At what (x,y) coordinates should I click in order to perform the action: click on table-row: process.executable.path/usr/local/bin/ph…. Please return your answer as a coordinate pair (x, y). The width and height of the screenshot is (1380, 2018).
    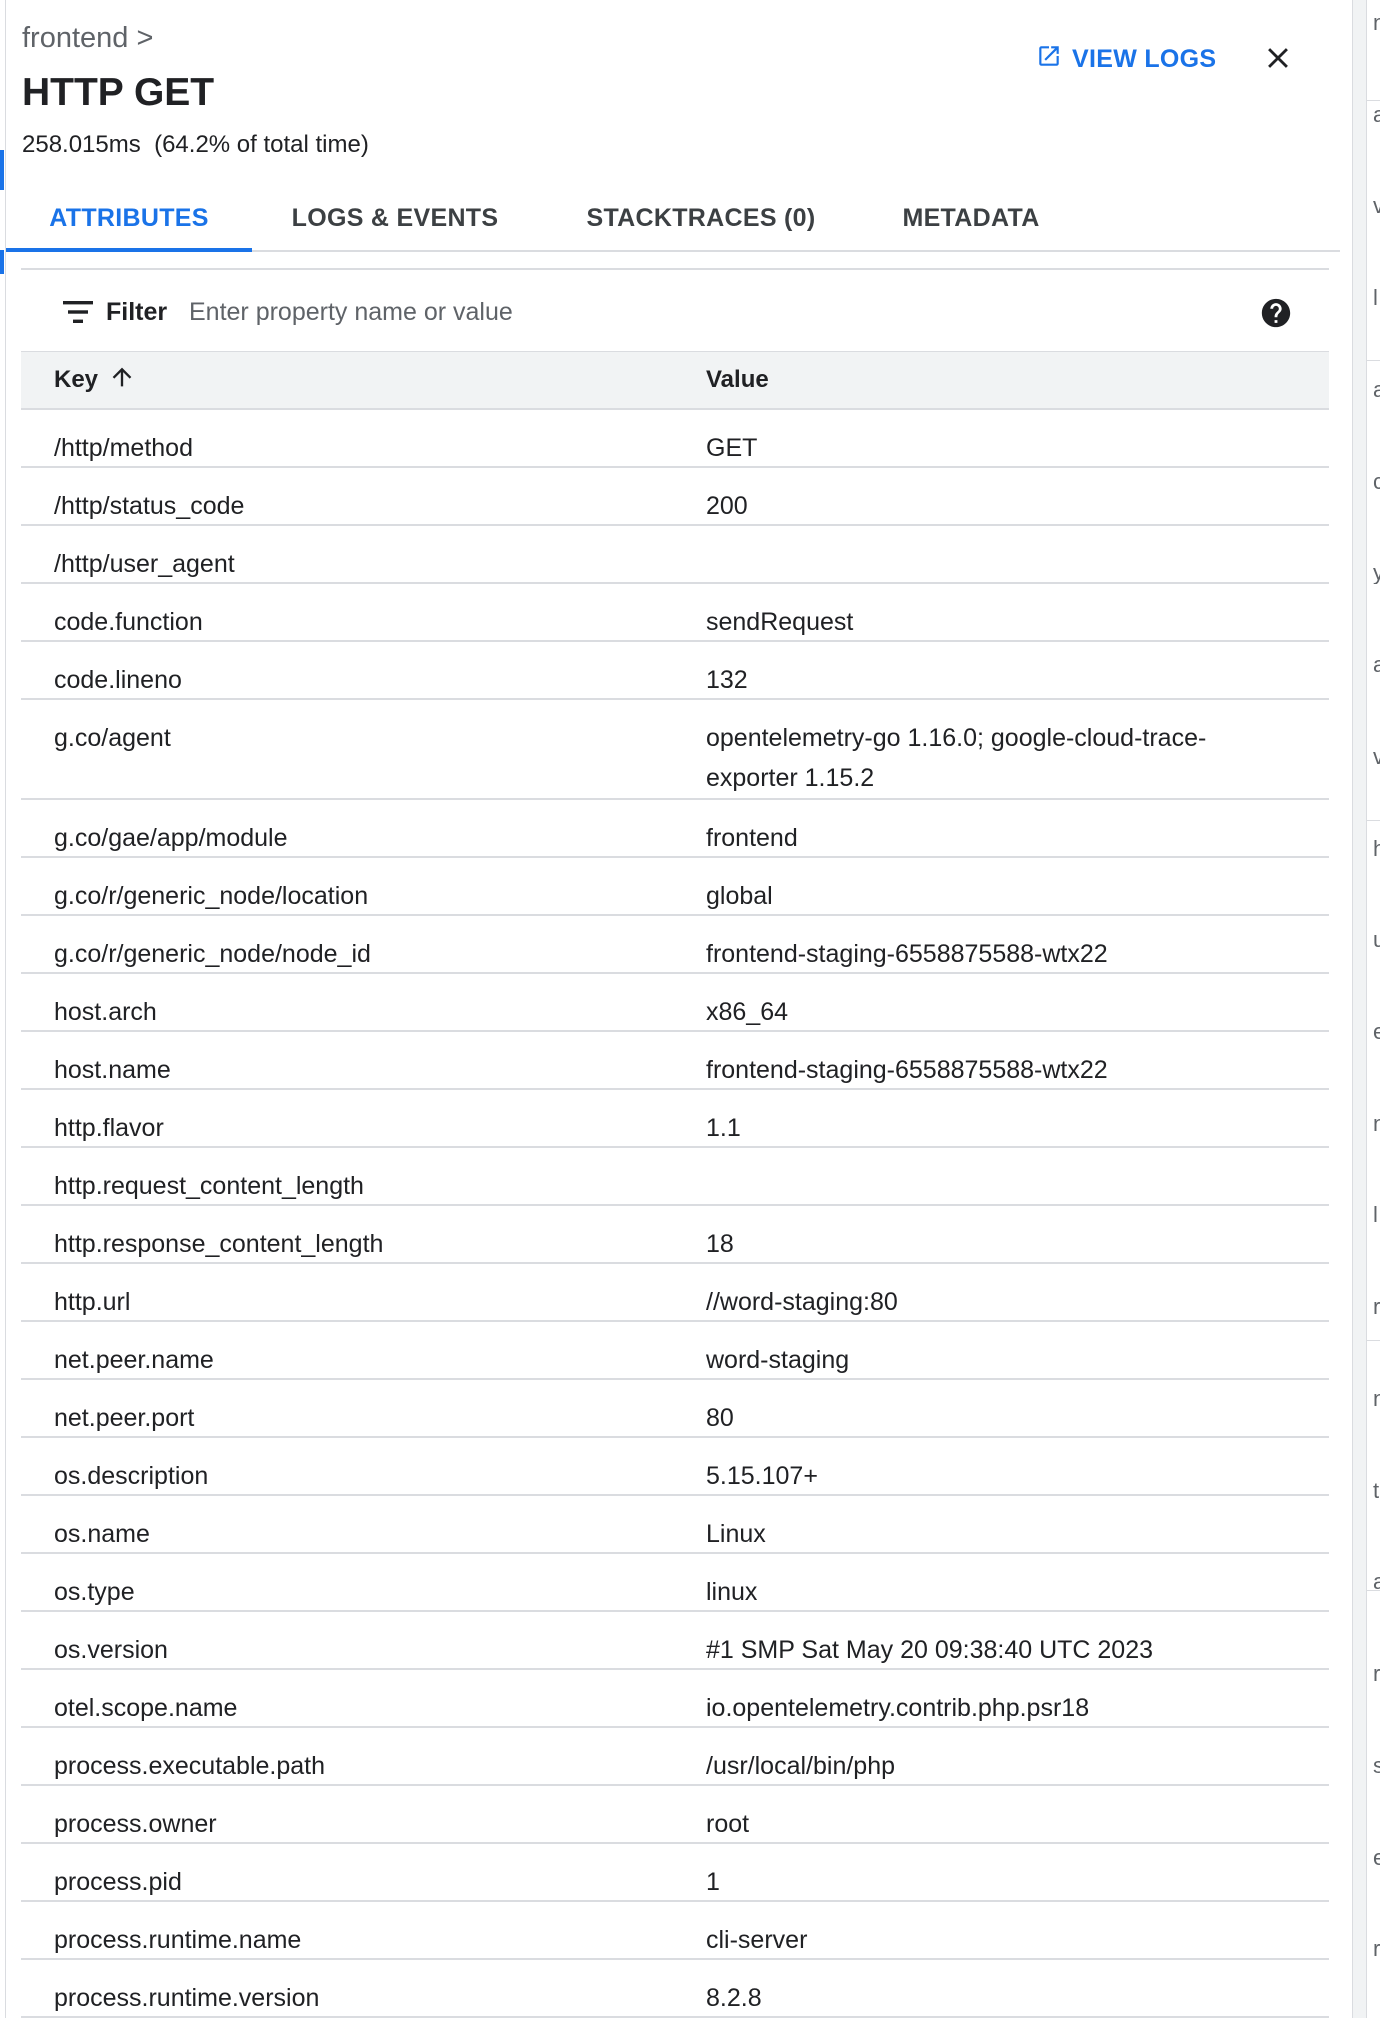
    Looking at the image, I should click on (675, 1757).